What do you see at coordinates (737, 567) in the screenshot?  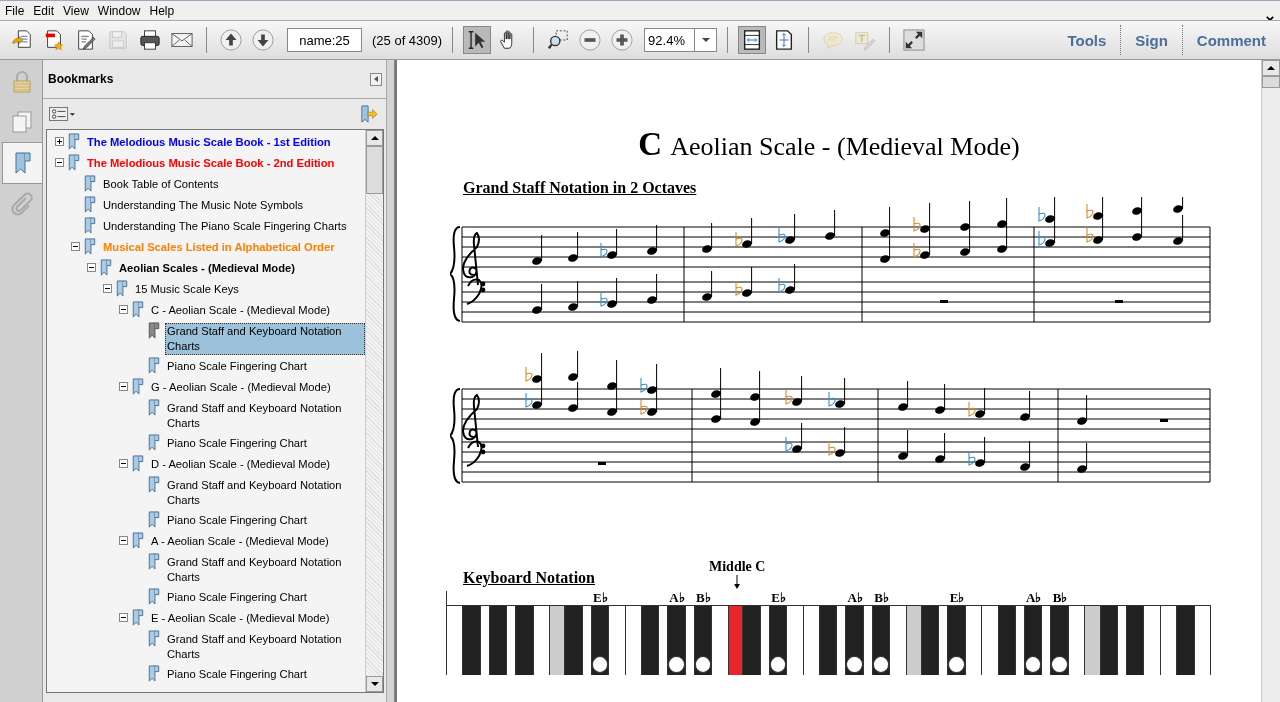 I see `middle-c-label: Middle C` at bounding box center [737, 567].